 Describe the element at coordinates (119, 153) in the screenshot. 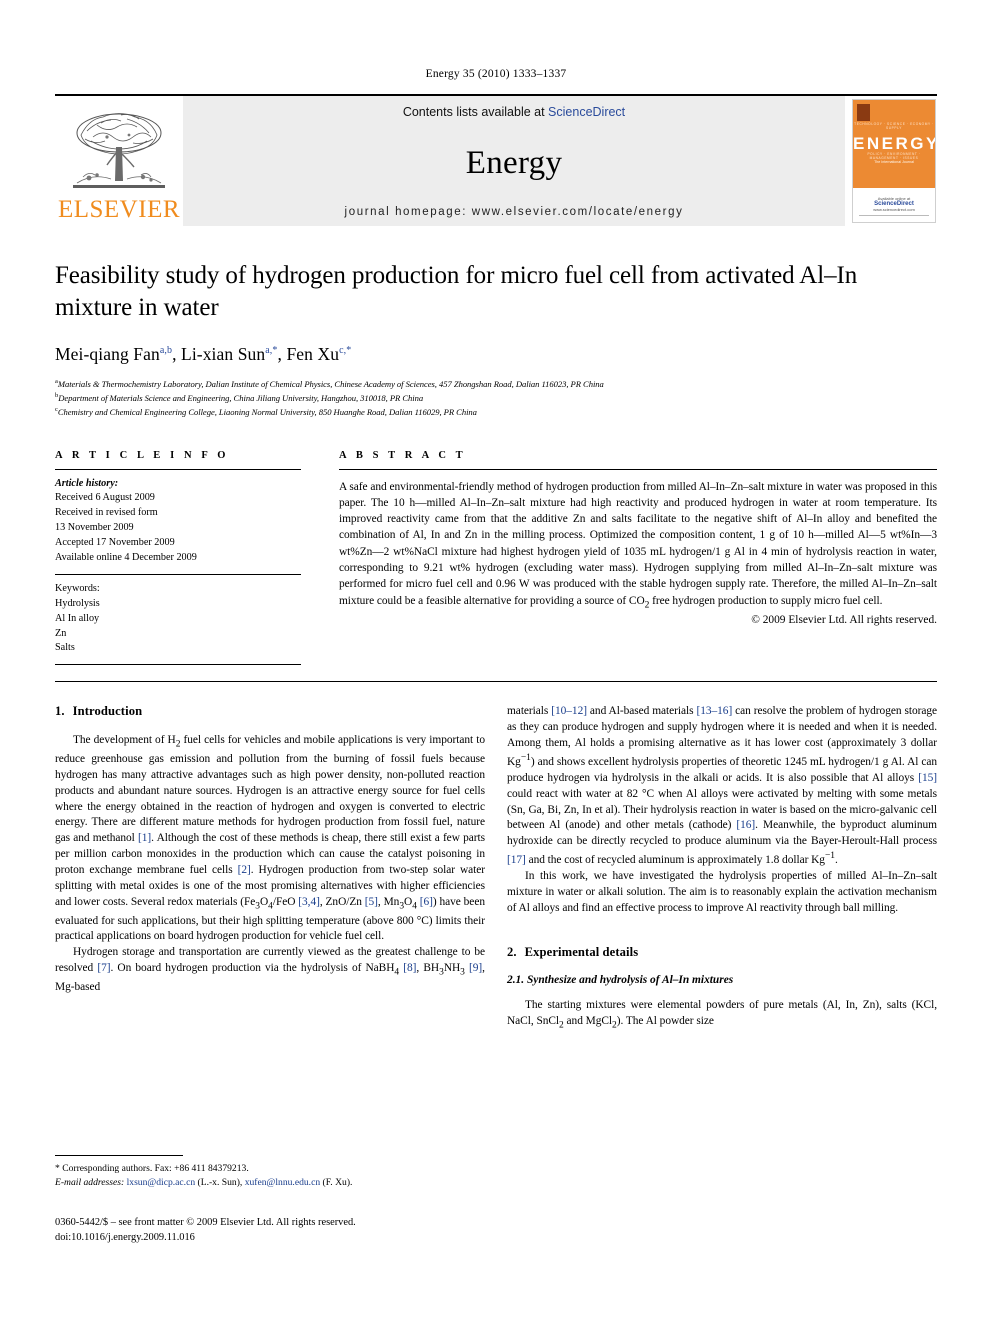

I see `elsevier-tree-icon` at that location.